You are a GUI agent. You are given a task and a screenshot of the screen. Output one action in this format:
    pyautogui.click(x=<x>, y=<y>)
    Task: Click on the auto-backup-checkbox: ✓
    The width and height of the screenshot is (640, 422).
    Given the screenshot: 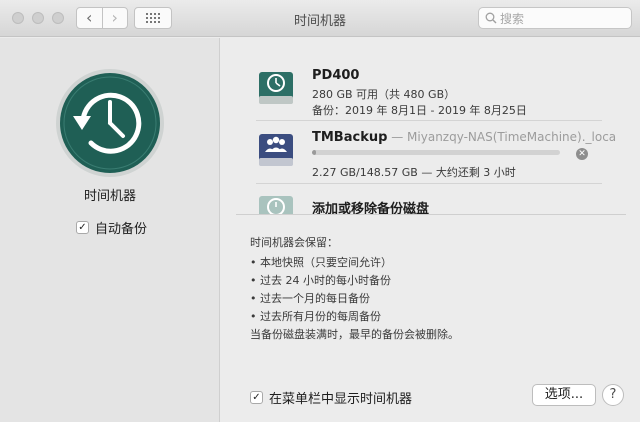 What is the action you would take?
    pyautogui.click(x=82, y=227)
    